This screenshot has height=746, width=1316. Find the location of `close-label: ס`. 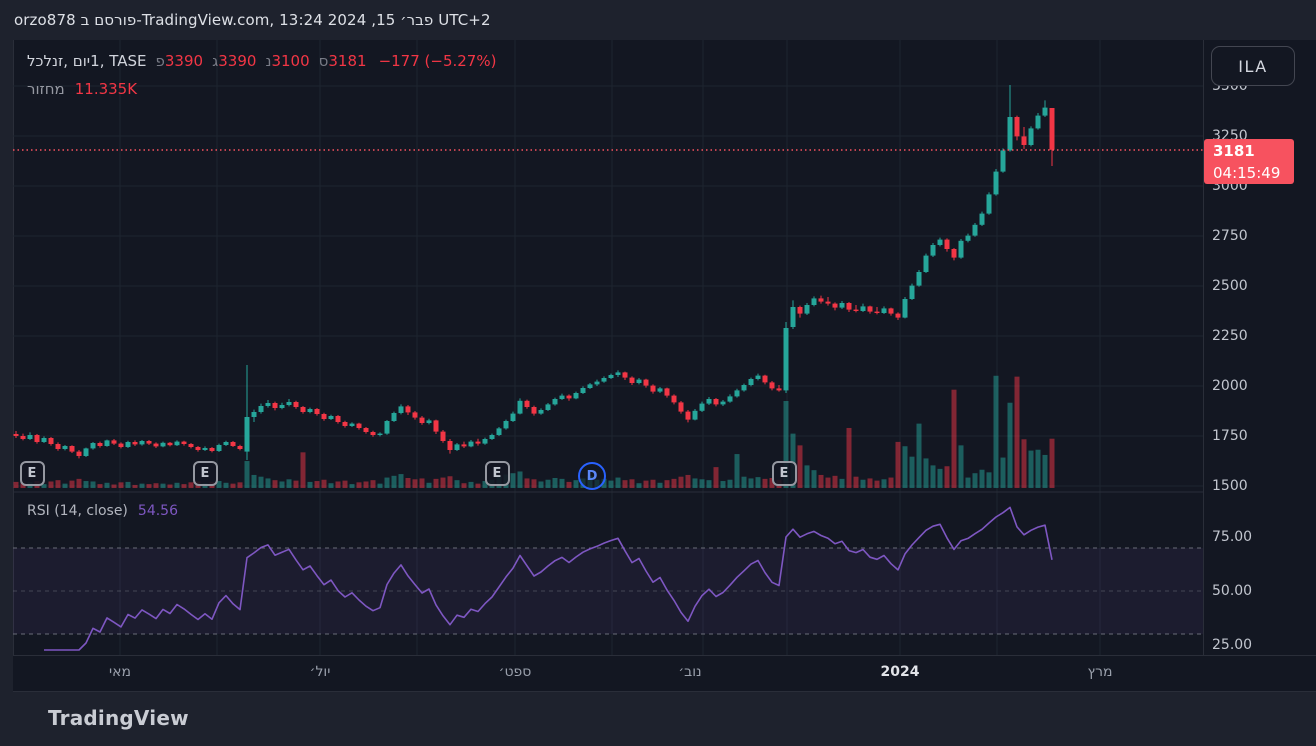

close-label: ס is located at coordinates (323, 61).